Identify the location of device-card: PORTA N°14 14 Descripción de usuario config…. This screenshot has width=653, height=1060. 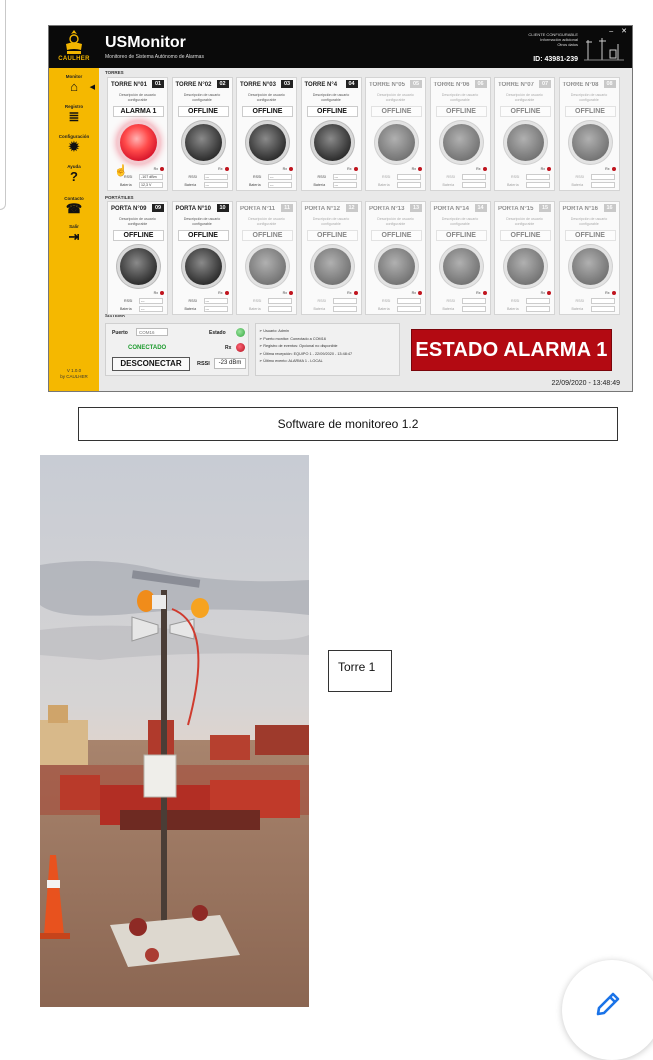
(460, 258).